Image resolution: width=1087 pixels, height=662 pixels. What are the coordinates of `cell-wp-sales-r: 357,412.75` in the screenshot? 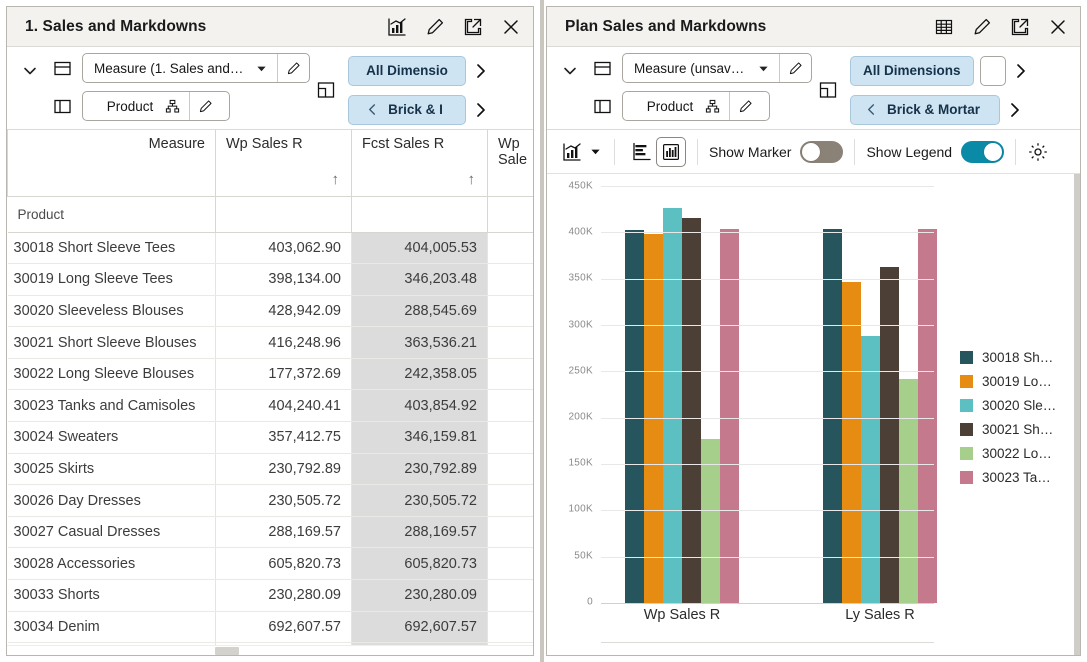 It's located at (283, 437).